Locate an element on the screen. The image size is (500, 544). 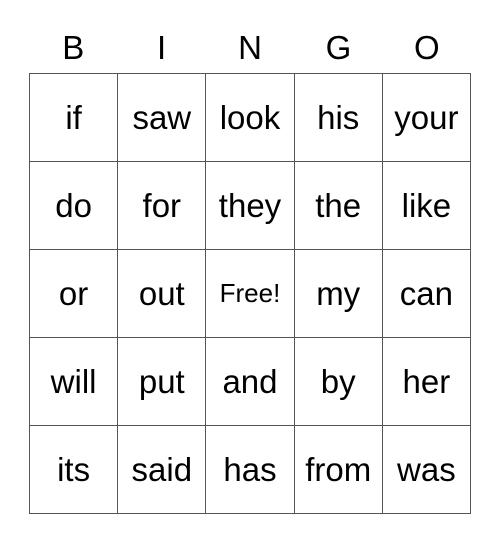
bingo-cell: the is located at coordinates (338, 206).